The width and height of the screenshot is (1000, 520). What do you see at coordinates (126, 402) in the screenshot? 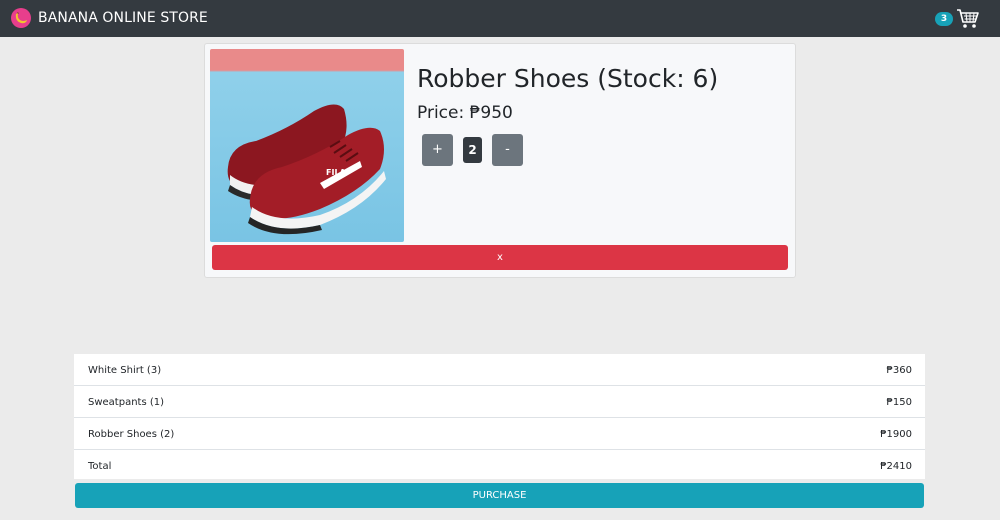
I see `item-name: Sweatpants (1)` at bounding box center [126, 402].